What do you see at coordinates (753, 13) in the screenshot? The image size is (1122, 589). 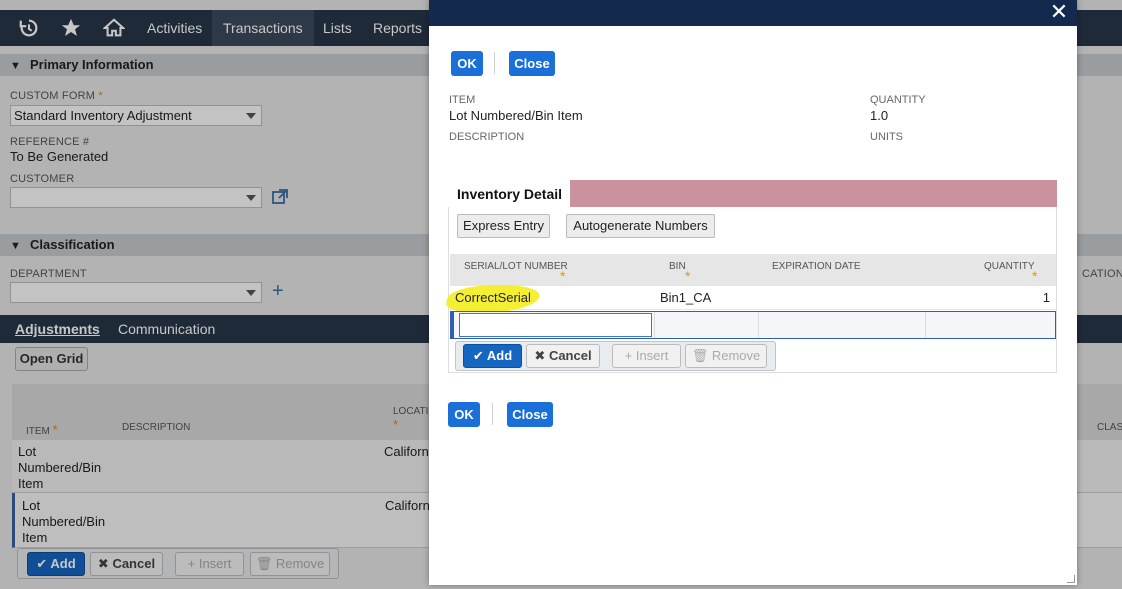 I see `dialog-titlebar: ✕` at bounding box center [753, 13].